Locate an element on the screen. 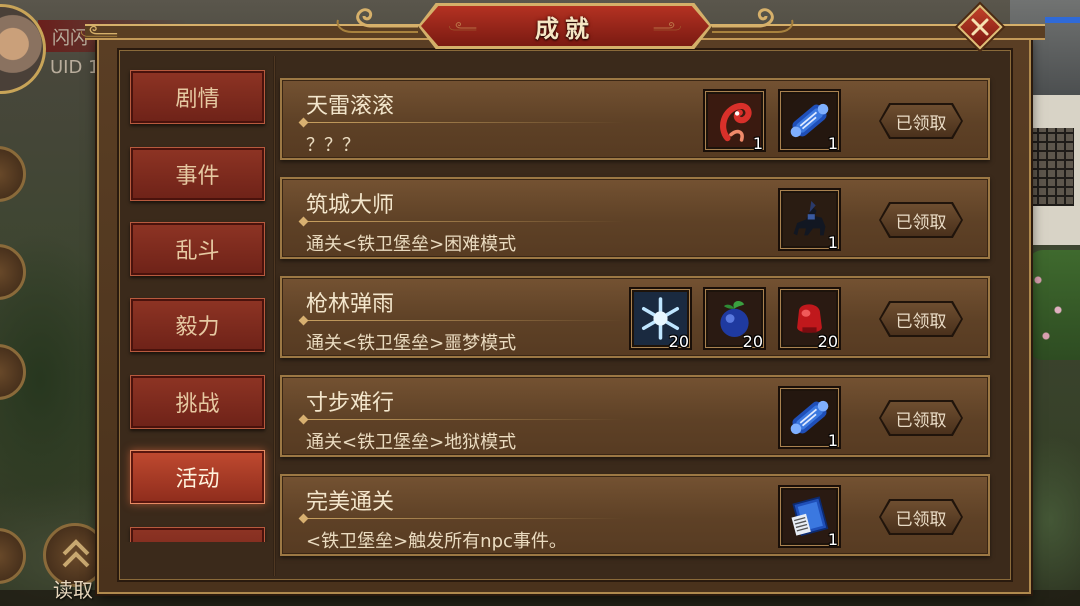 This screenshot has height=606, width=1080. achievement-description: 通关<铁卫堡垒>困难模式 is located at coordinates (411, 244).